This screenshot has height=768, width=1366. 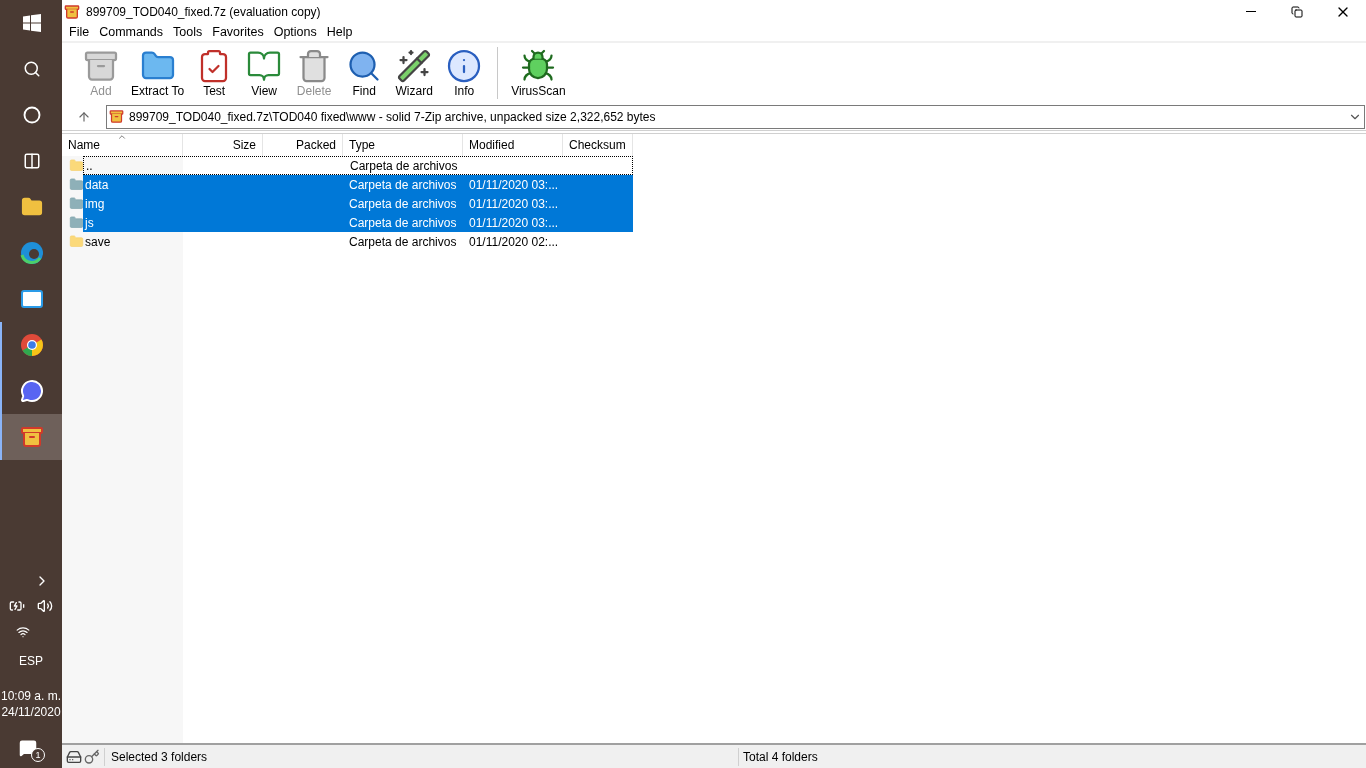 What do you see at coordinates (778, 756) in the screenshot?
I see `status-total: Total 4 folders` at bounding box center [778, 756].